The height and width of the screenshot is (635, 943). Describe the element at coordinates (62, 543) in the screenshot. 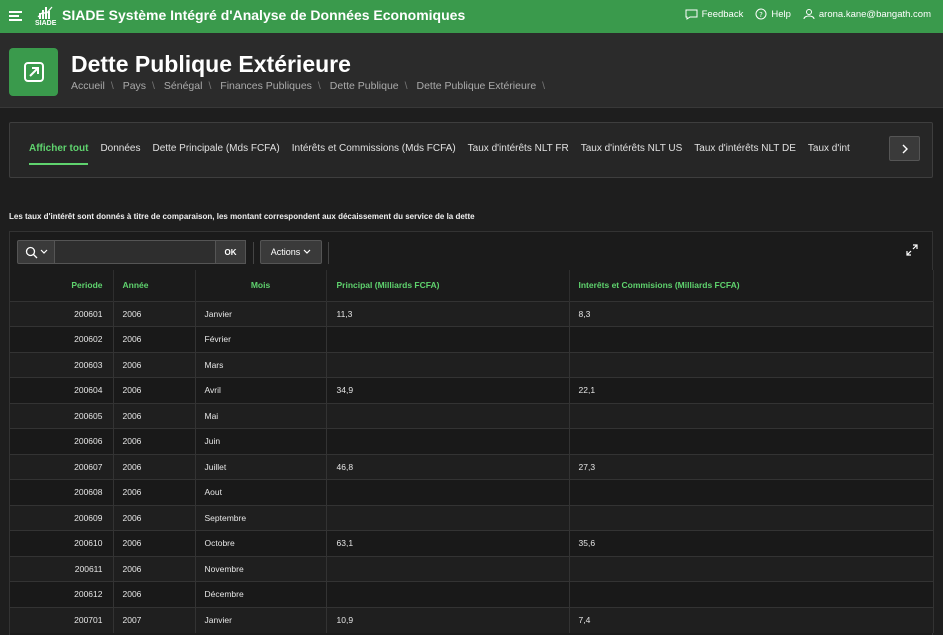

I see `cell-periode: 200610` at that location.